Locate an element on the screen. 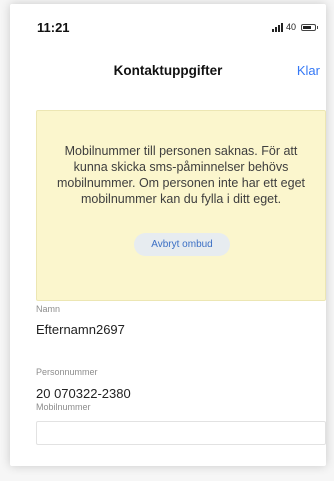 This screenshot has height=481, width=334. status-bar: 11:21 40 is located at coordinates (168, 26).